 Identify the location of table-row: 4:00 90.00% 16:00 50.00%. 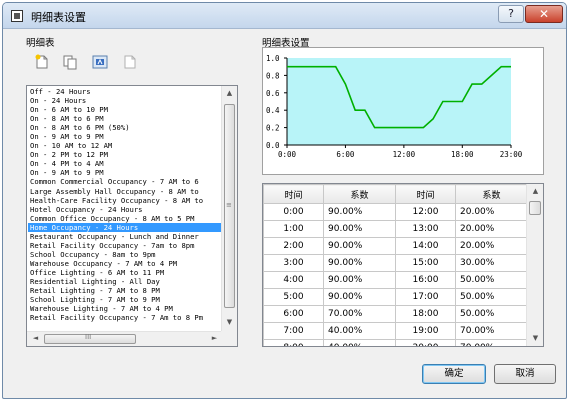
(395, 280).